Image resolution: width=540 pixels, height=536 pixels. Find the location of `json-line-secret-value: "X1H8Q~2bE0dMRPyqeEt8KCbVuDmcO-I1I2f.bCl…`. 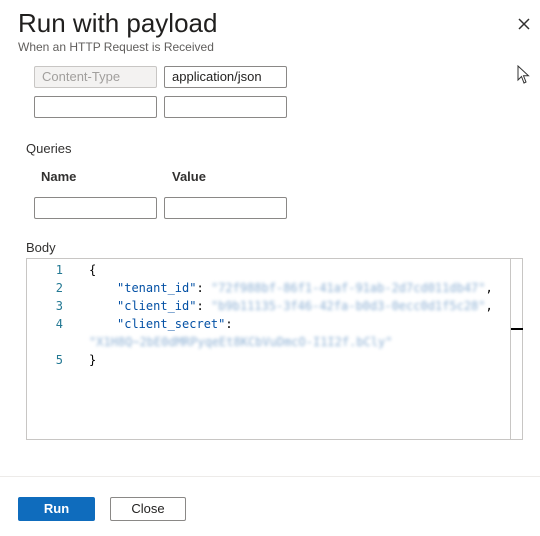

json-line-secret-value: "X1H8Q~2bE0dMRPyqeEt8KCbVuDmcO-I1I2f.bCl… is located at coordinates (240, 342).